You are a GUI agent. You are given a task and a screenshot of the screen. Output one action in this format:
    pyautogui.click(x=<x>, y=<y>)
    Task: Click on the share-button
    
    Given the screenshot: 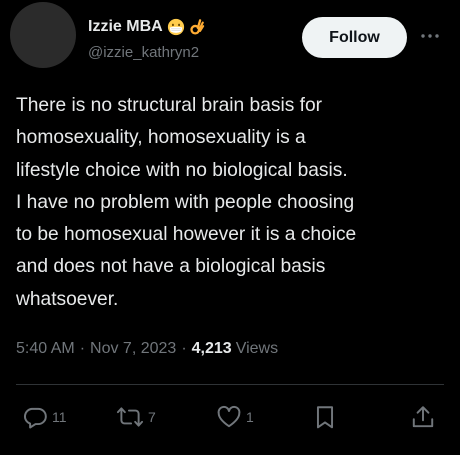 What is the action you would take?
    pyautogui.click(x=423, y=417)
    